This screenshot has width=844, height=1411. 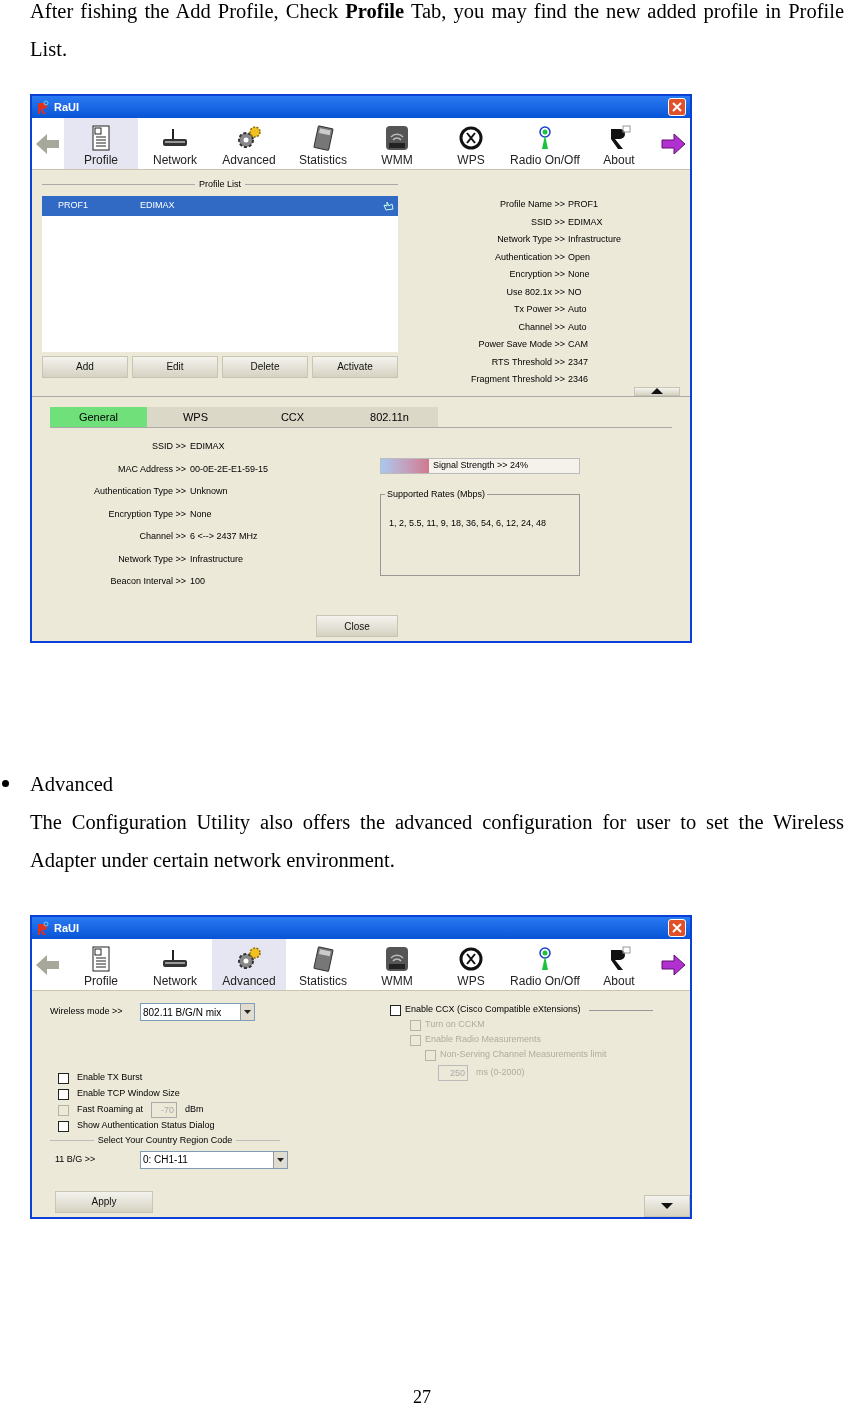 I want to click on detail-value: EDIMAX, so click(x=586, y=222).